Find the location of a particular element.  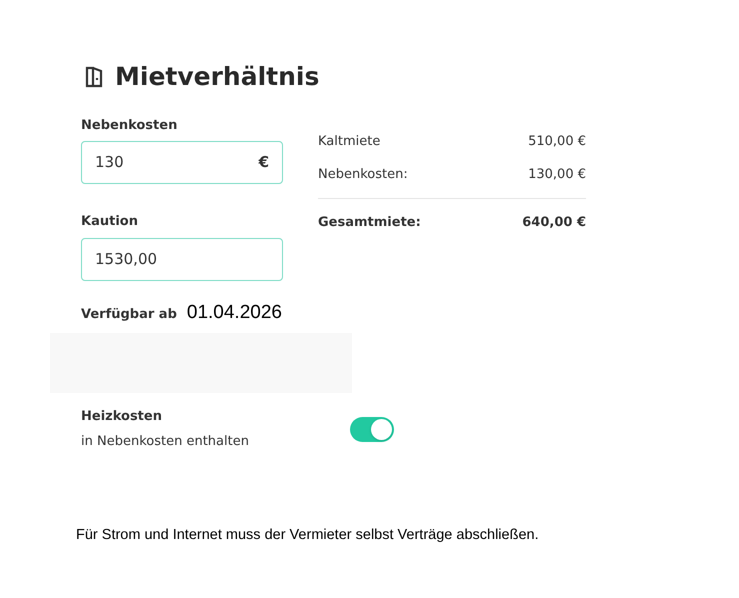

heating-label: Heizkosten is located at coordinates (122, 417).